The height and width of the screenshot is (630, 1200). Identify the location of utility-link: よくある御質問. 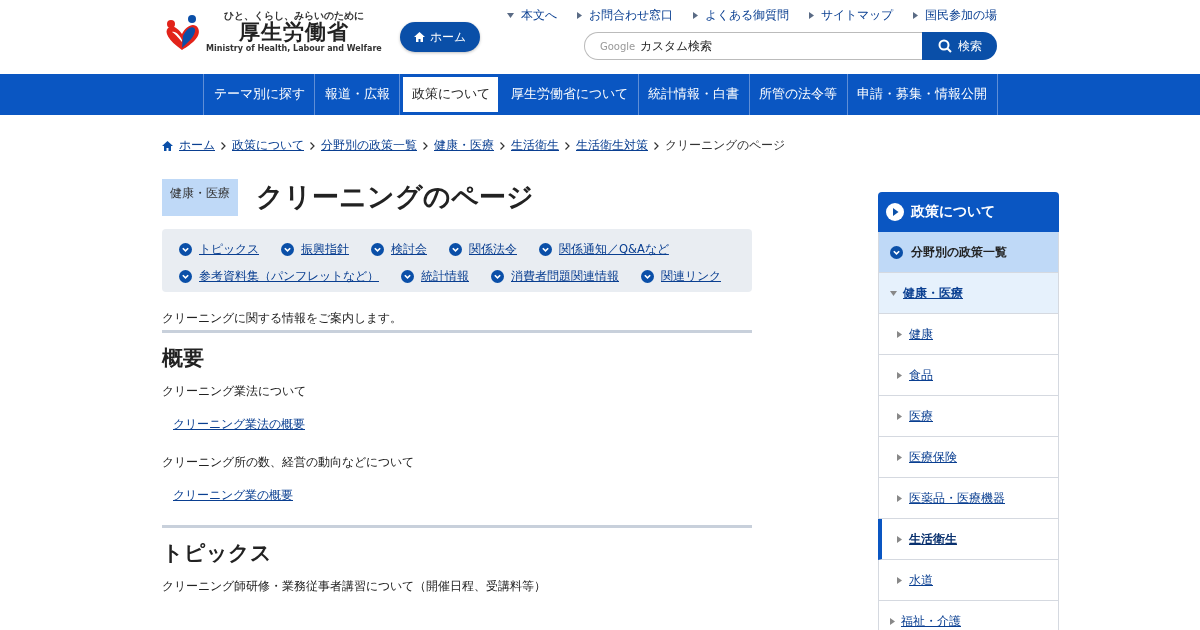
(741, 15).